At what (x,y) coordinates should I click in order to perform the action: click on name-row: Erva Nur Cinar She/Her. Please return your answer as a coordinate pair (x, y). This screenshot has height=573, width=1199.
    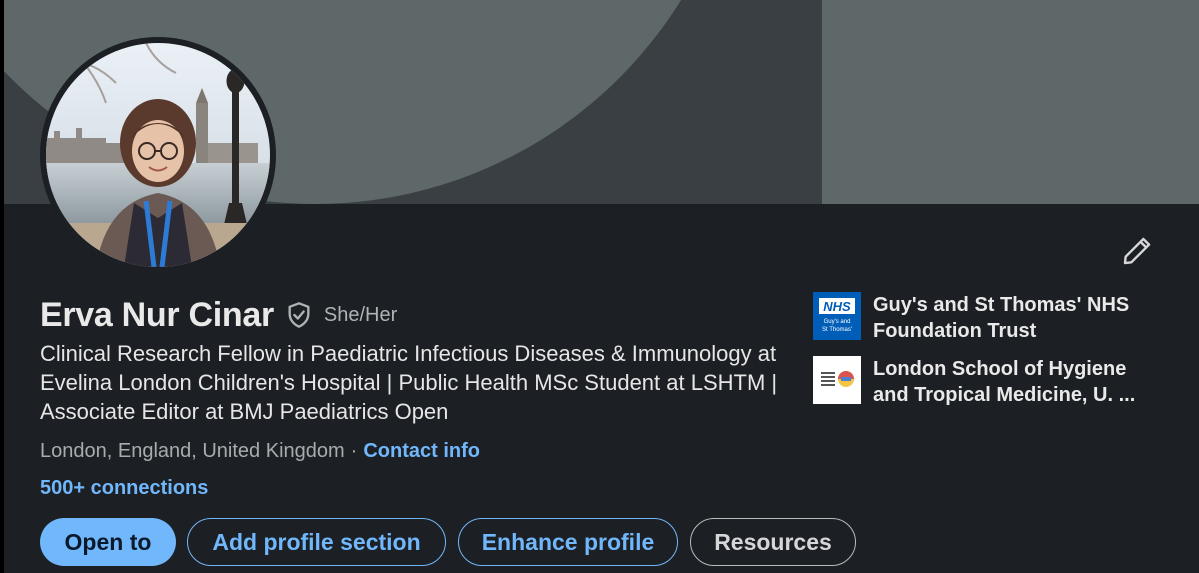
    Looking at the image, I should click on (218, 315).